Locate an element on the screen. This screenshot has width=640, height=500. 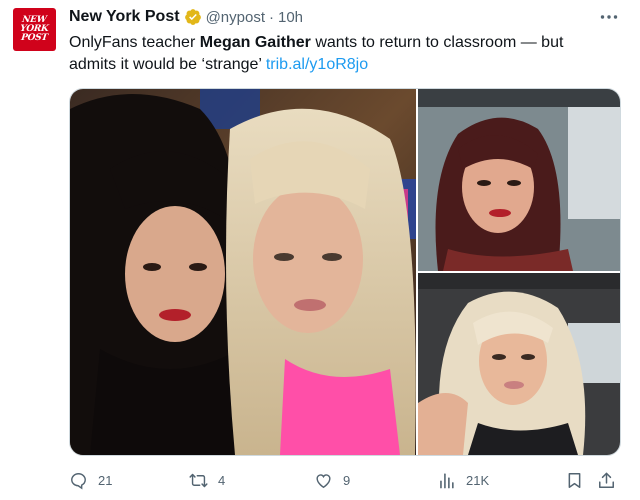
bookmark-button is located at coordinates (574, 480).